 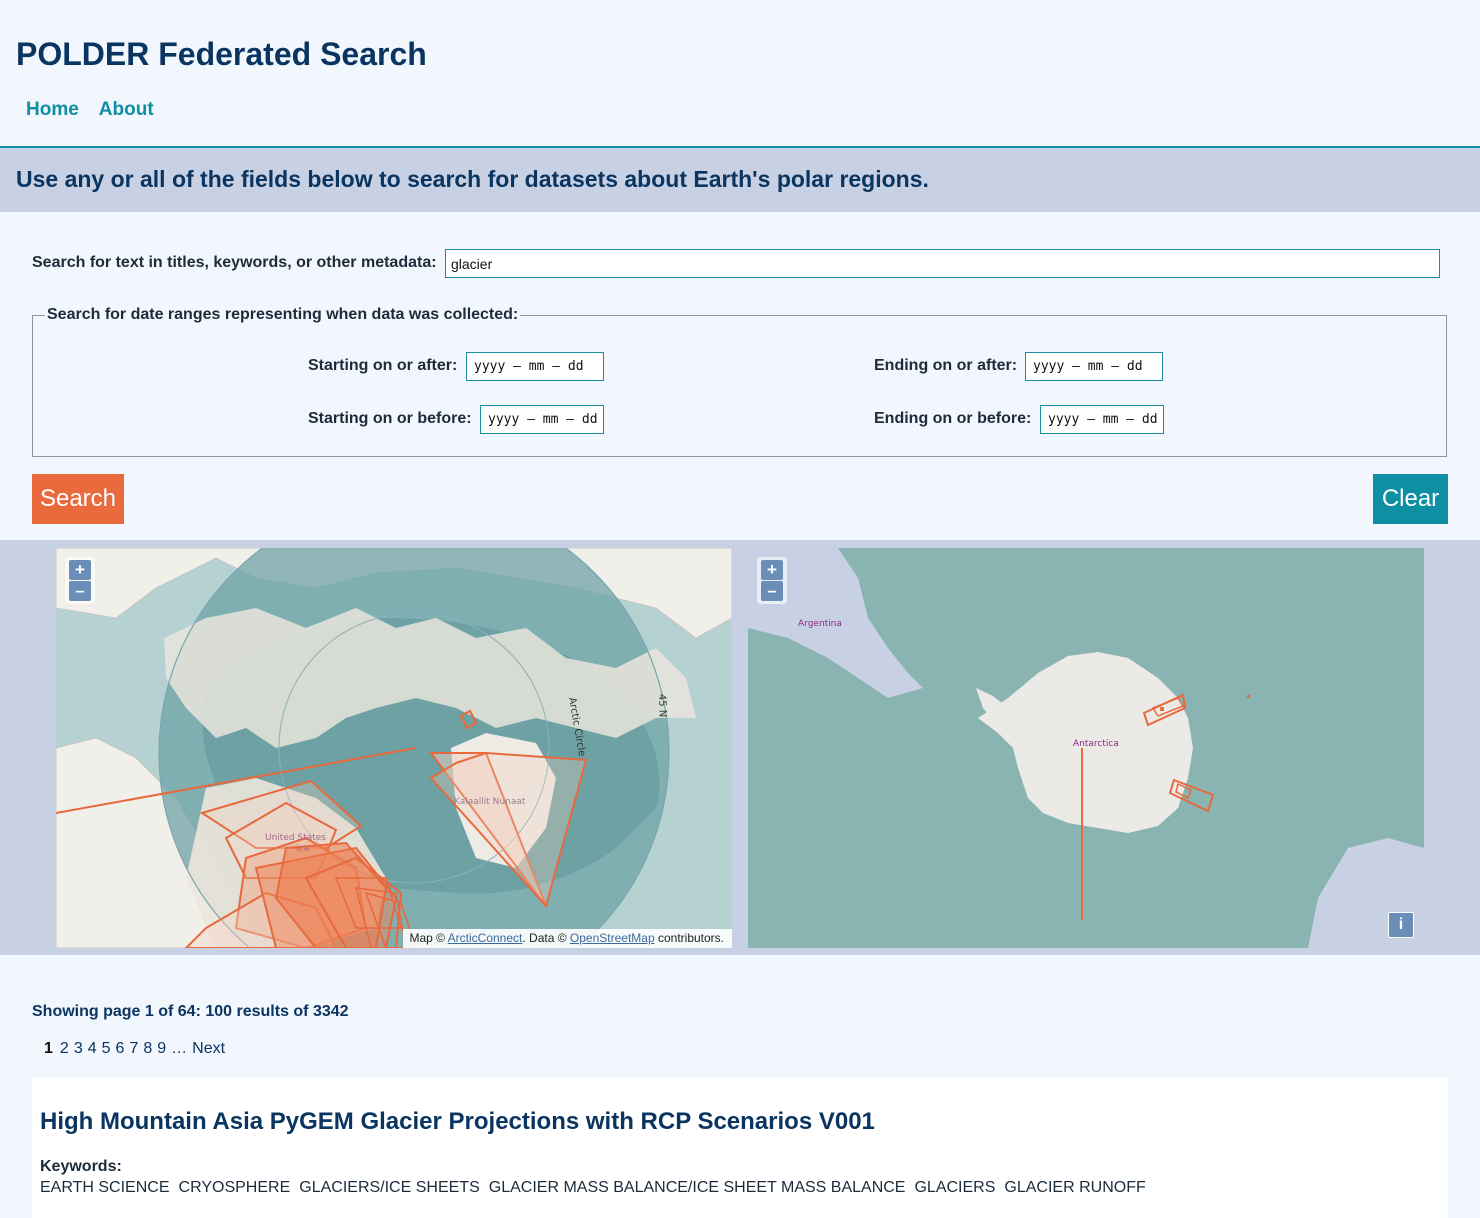 I want to click on pagination: 1 2 3 4 5 6 7 8 9 … Next, so click(x=137, y=1049).